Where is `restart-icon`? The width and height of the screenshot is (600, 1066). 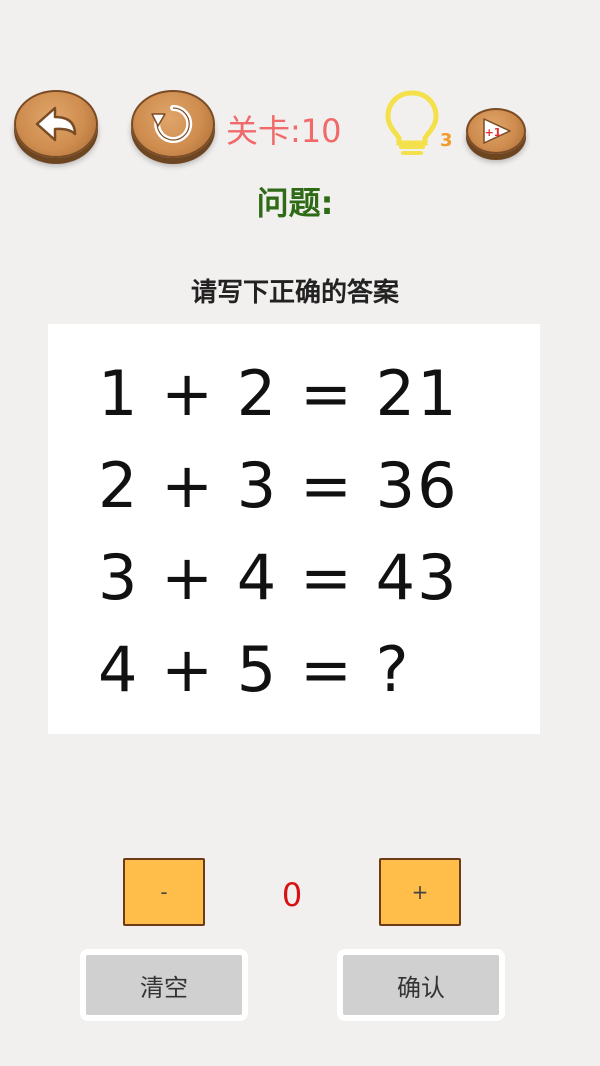 restart-icon is located at coordinates (172, 123).